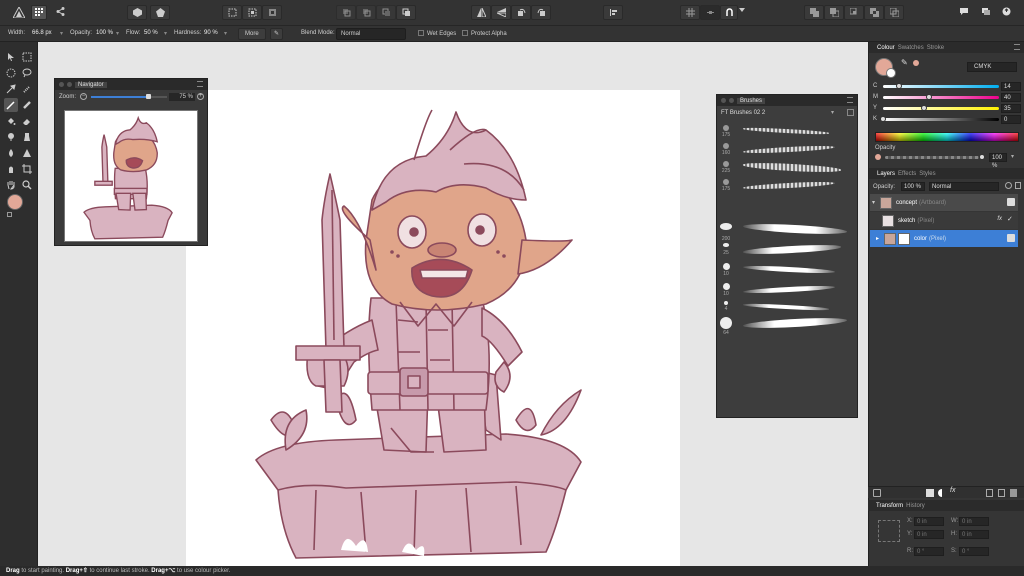  Describe the element at coordinates (27, 169) in the screenshot. I see `crop-tool-icon` at that location.